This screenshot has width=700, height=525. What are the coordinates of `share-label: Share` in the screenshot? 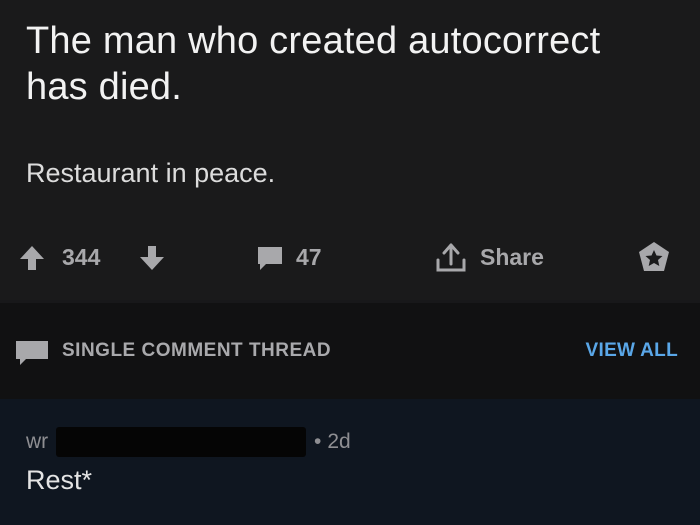 It's located at (512, 257).